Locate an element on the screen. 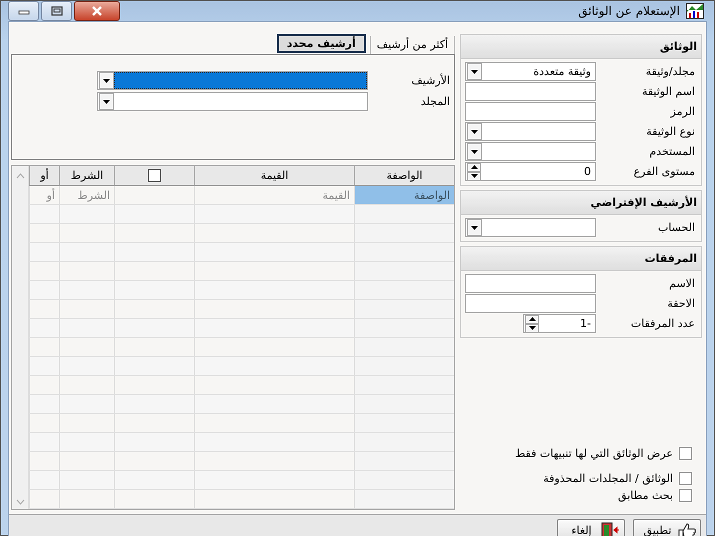 This screenshot has width=715, height=536. door-icon is located at coordinates (610, 528).